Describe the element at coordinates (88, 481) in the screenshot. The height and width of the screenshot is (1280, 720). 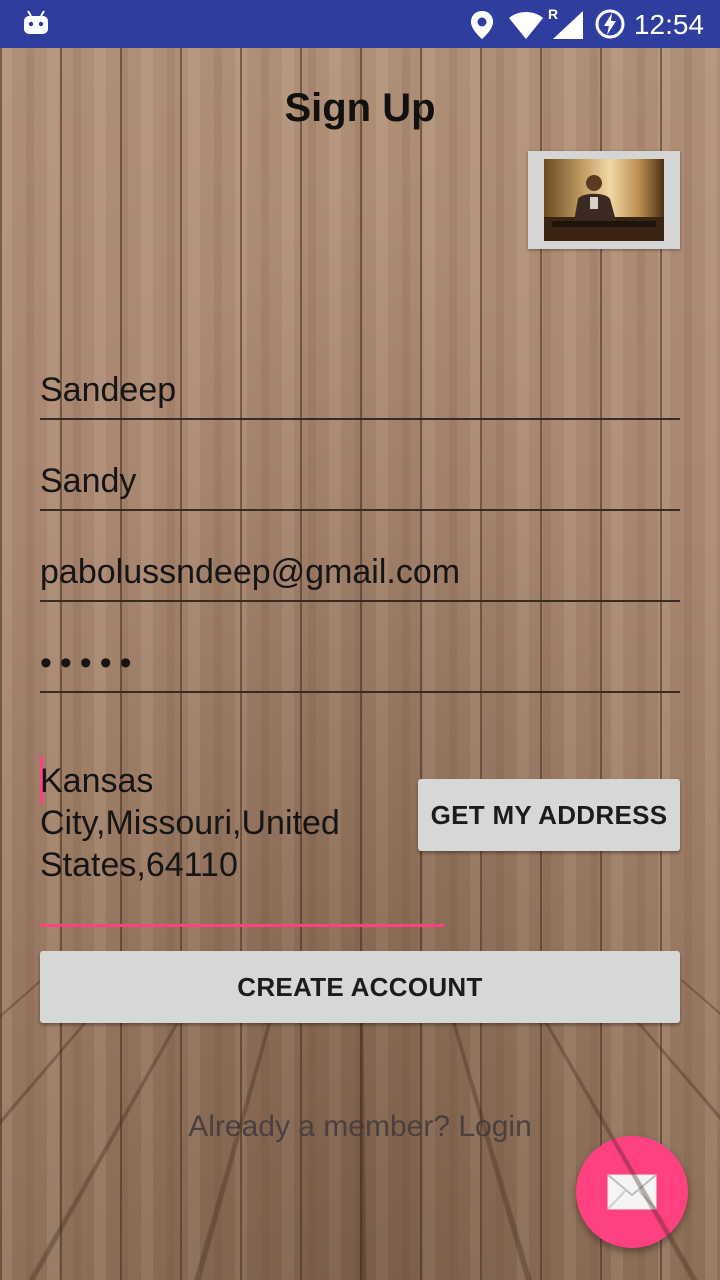
I see `nickname-value: Sandy` at that location.